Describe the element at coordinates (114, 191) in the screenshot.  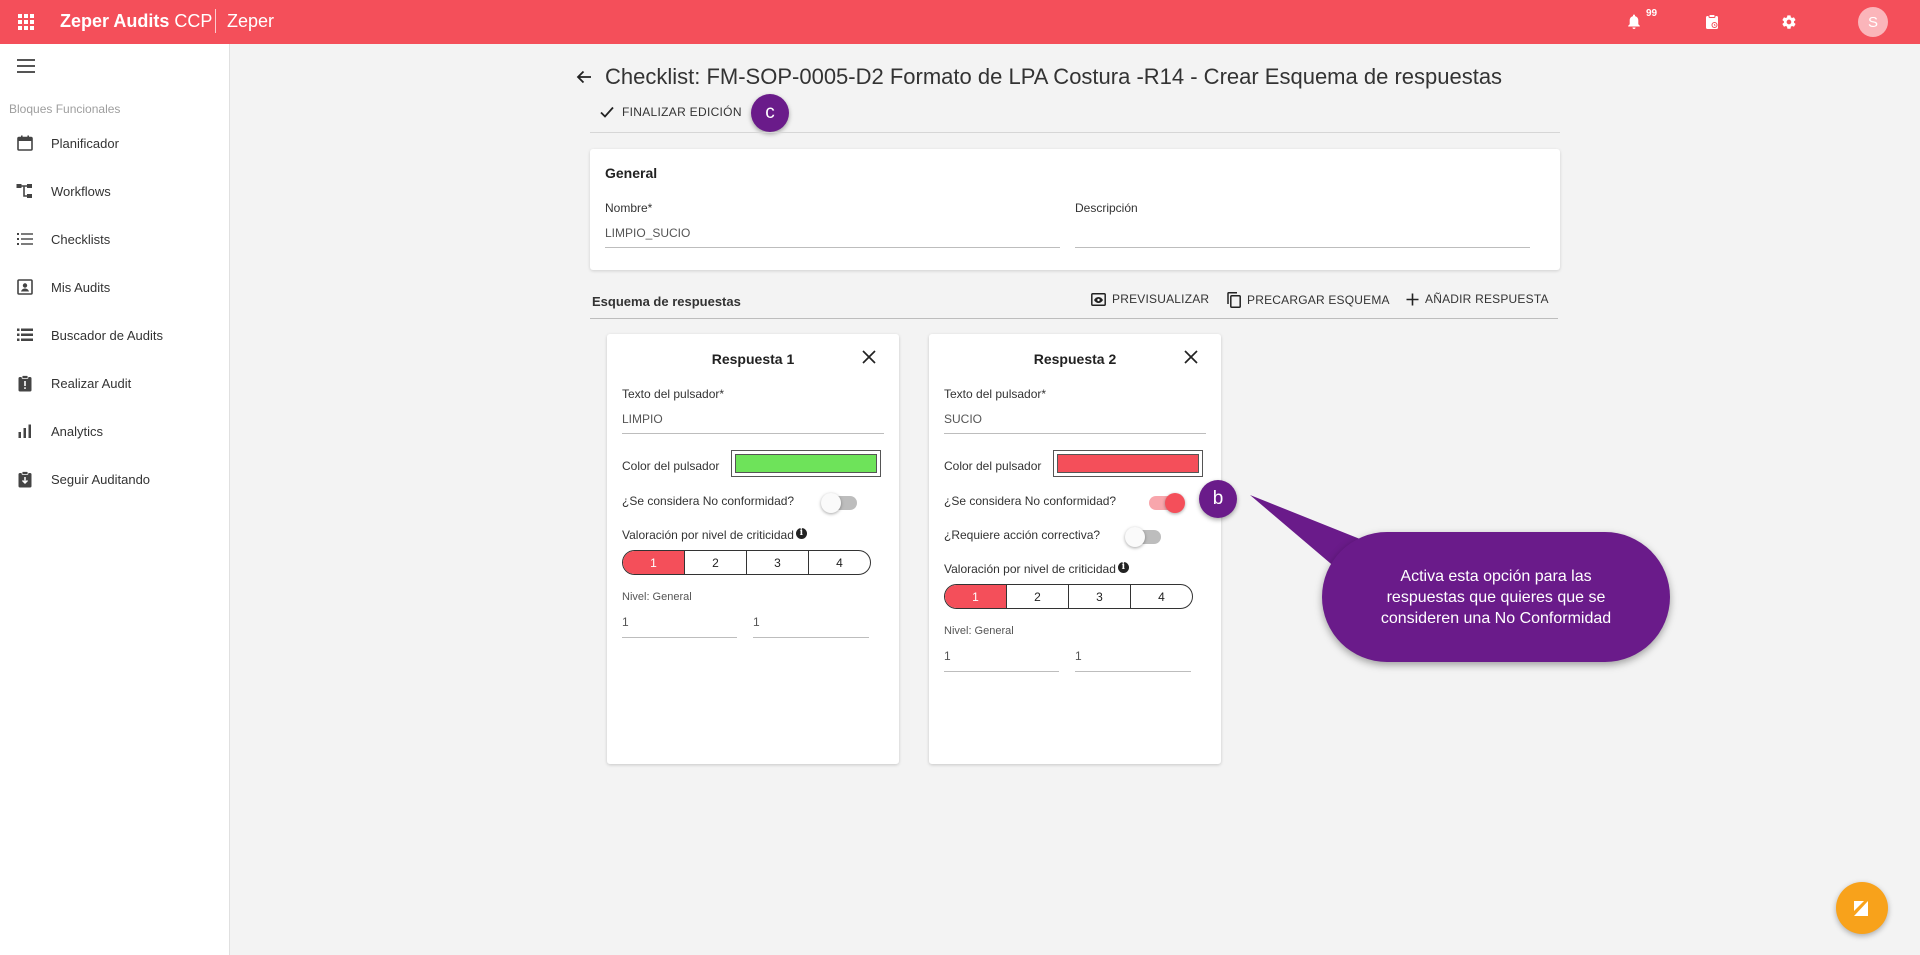
I see `sidebar-item-workflows: Workflows` at that location.